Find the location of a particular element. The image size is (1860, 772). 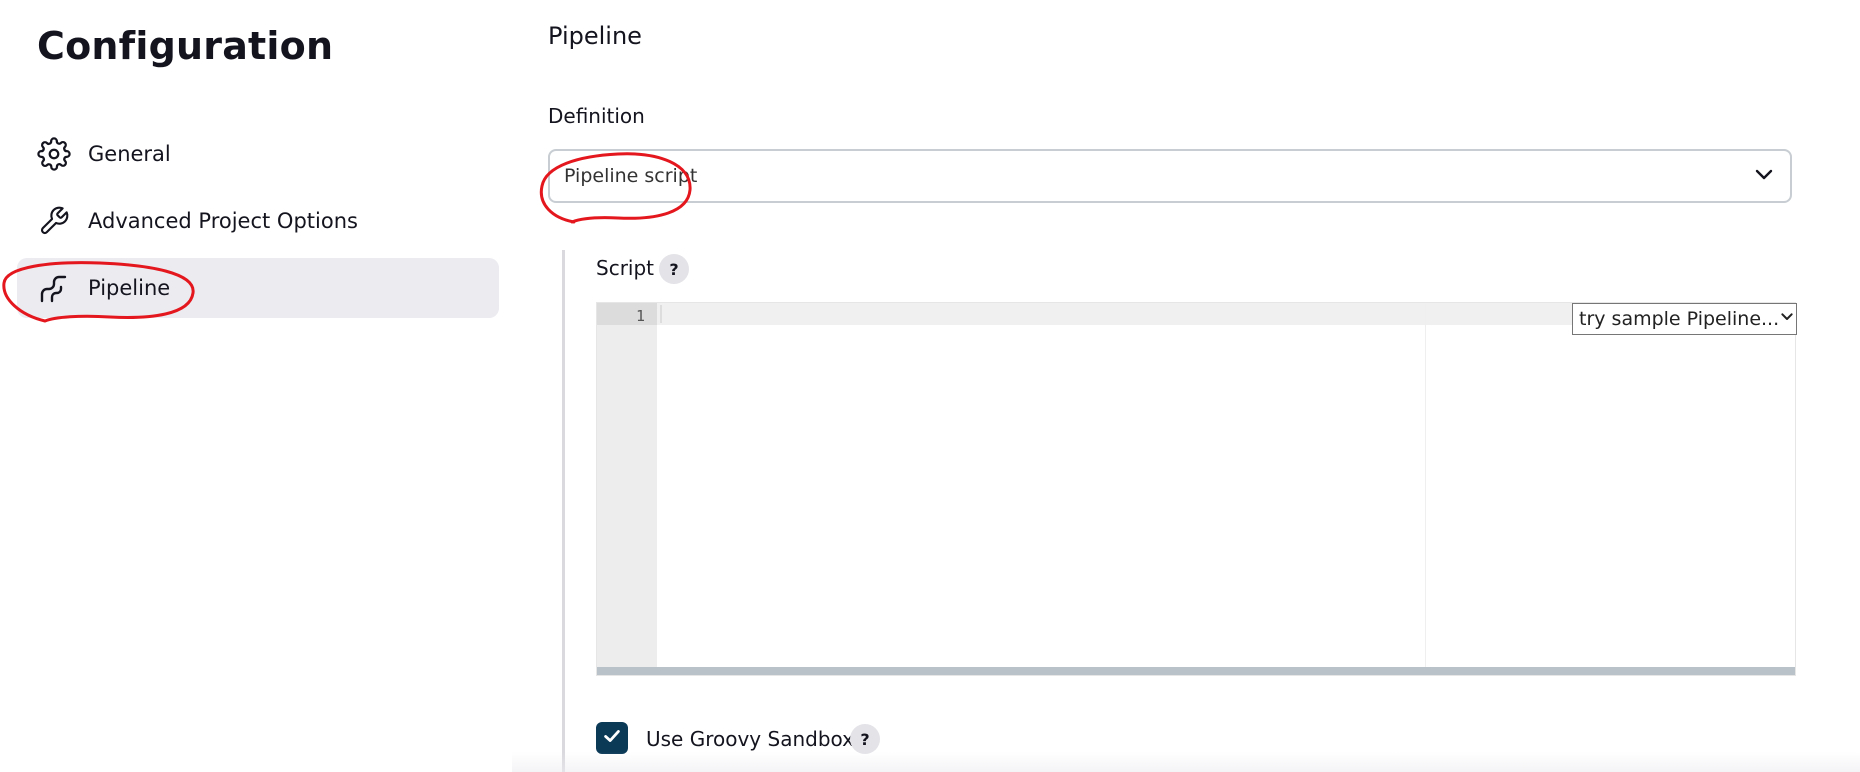

nested-section-border is located at coordinates (563, 511).